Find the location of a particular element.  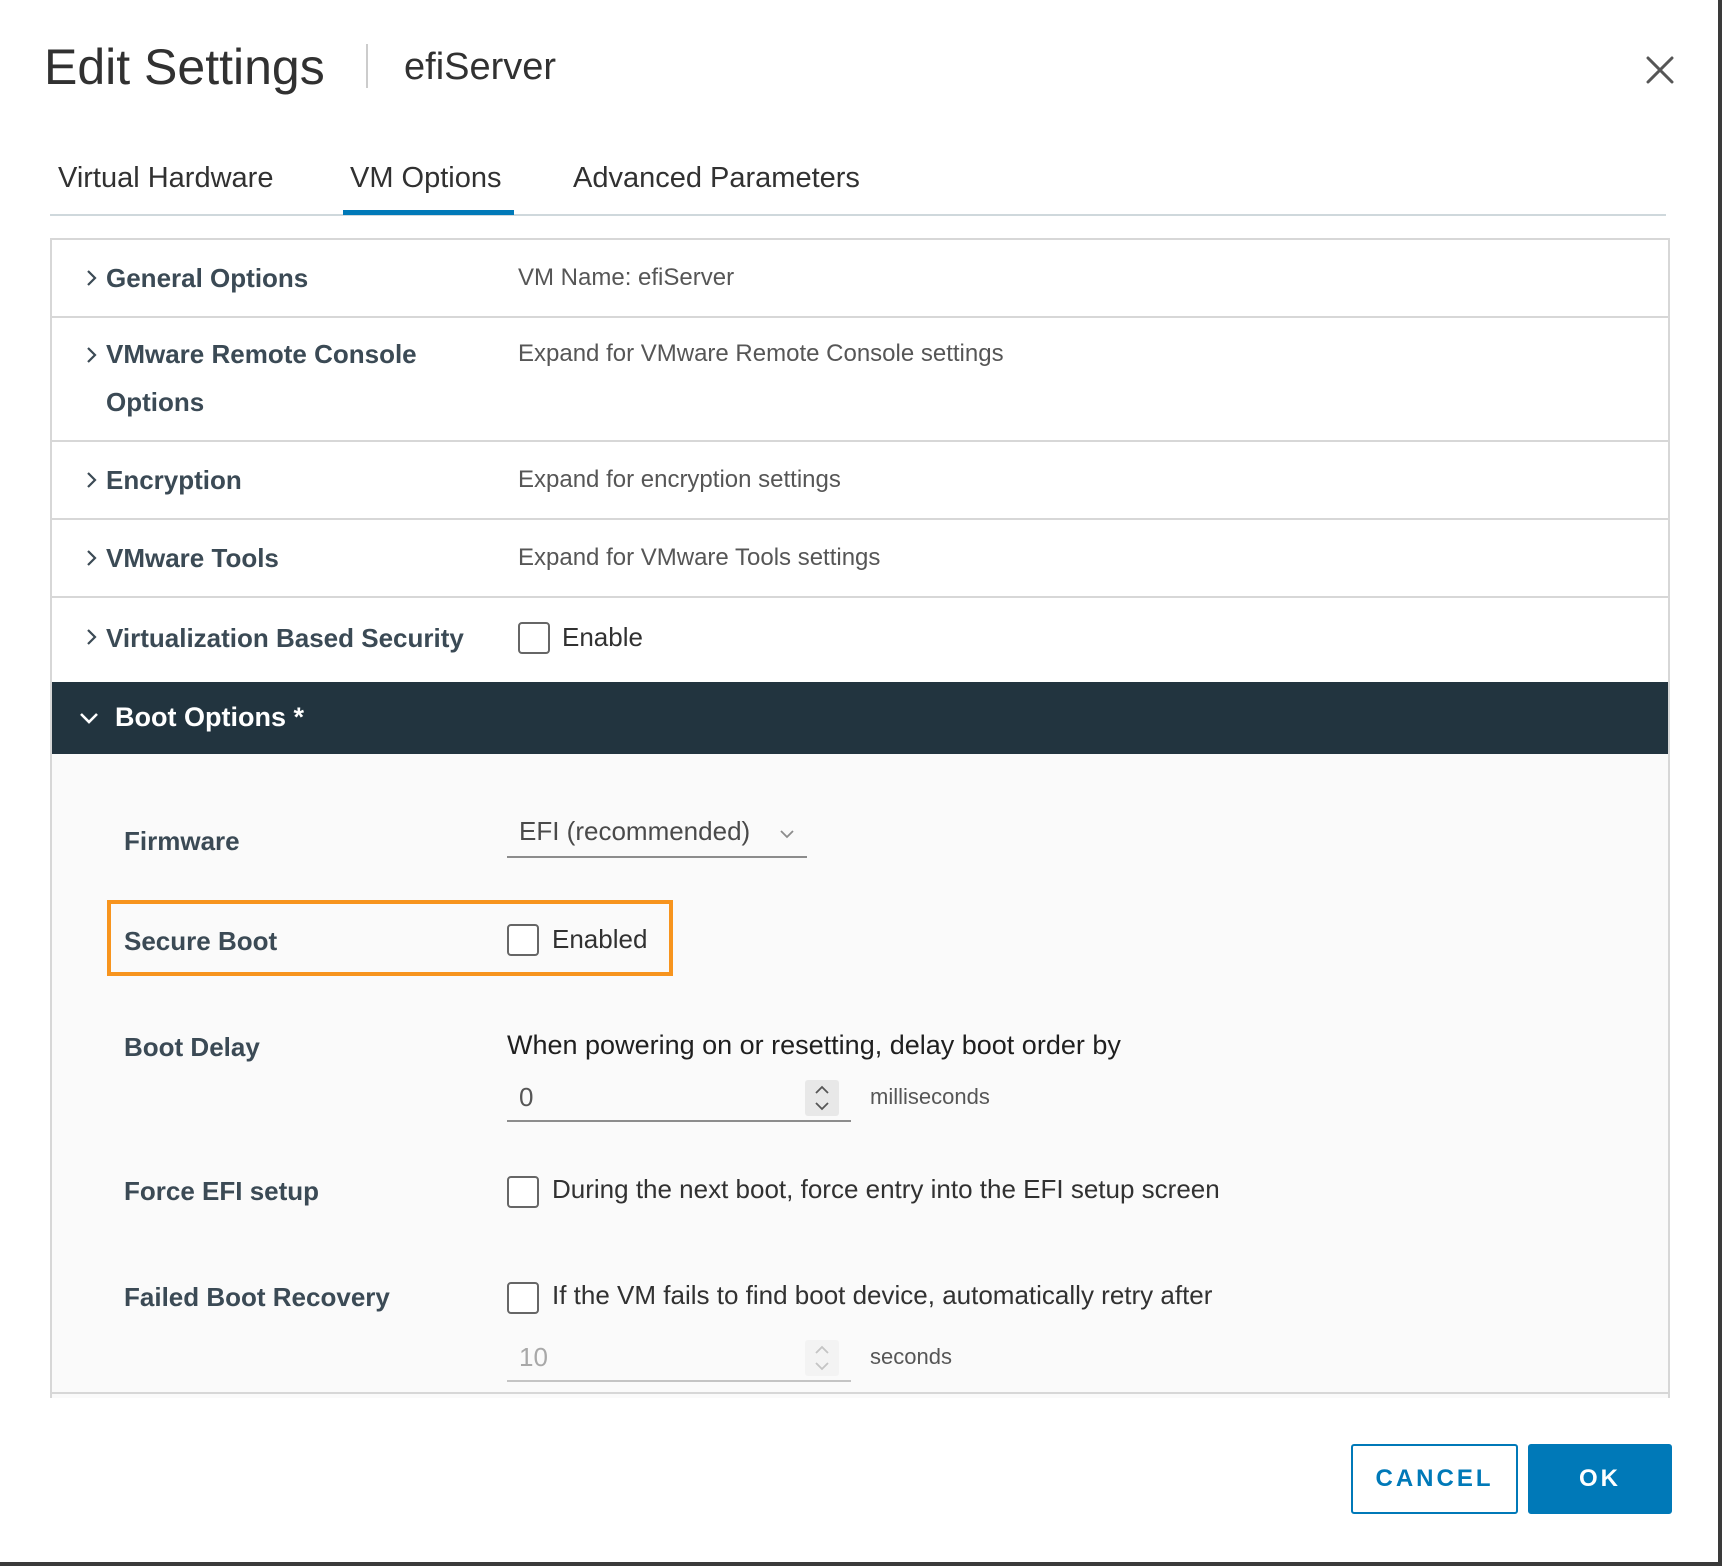

panel-bottom-divider is located at coordinates (860, 1393).